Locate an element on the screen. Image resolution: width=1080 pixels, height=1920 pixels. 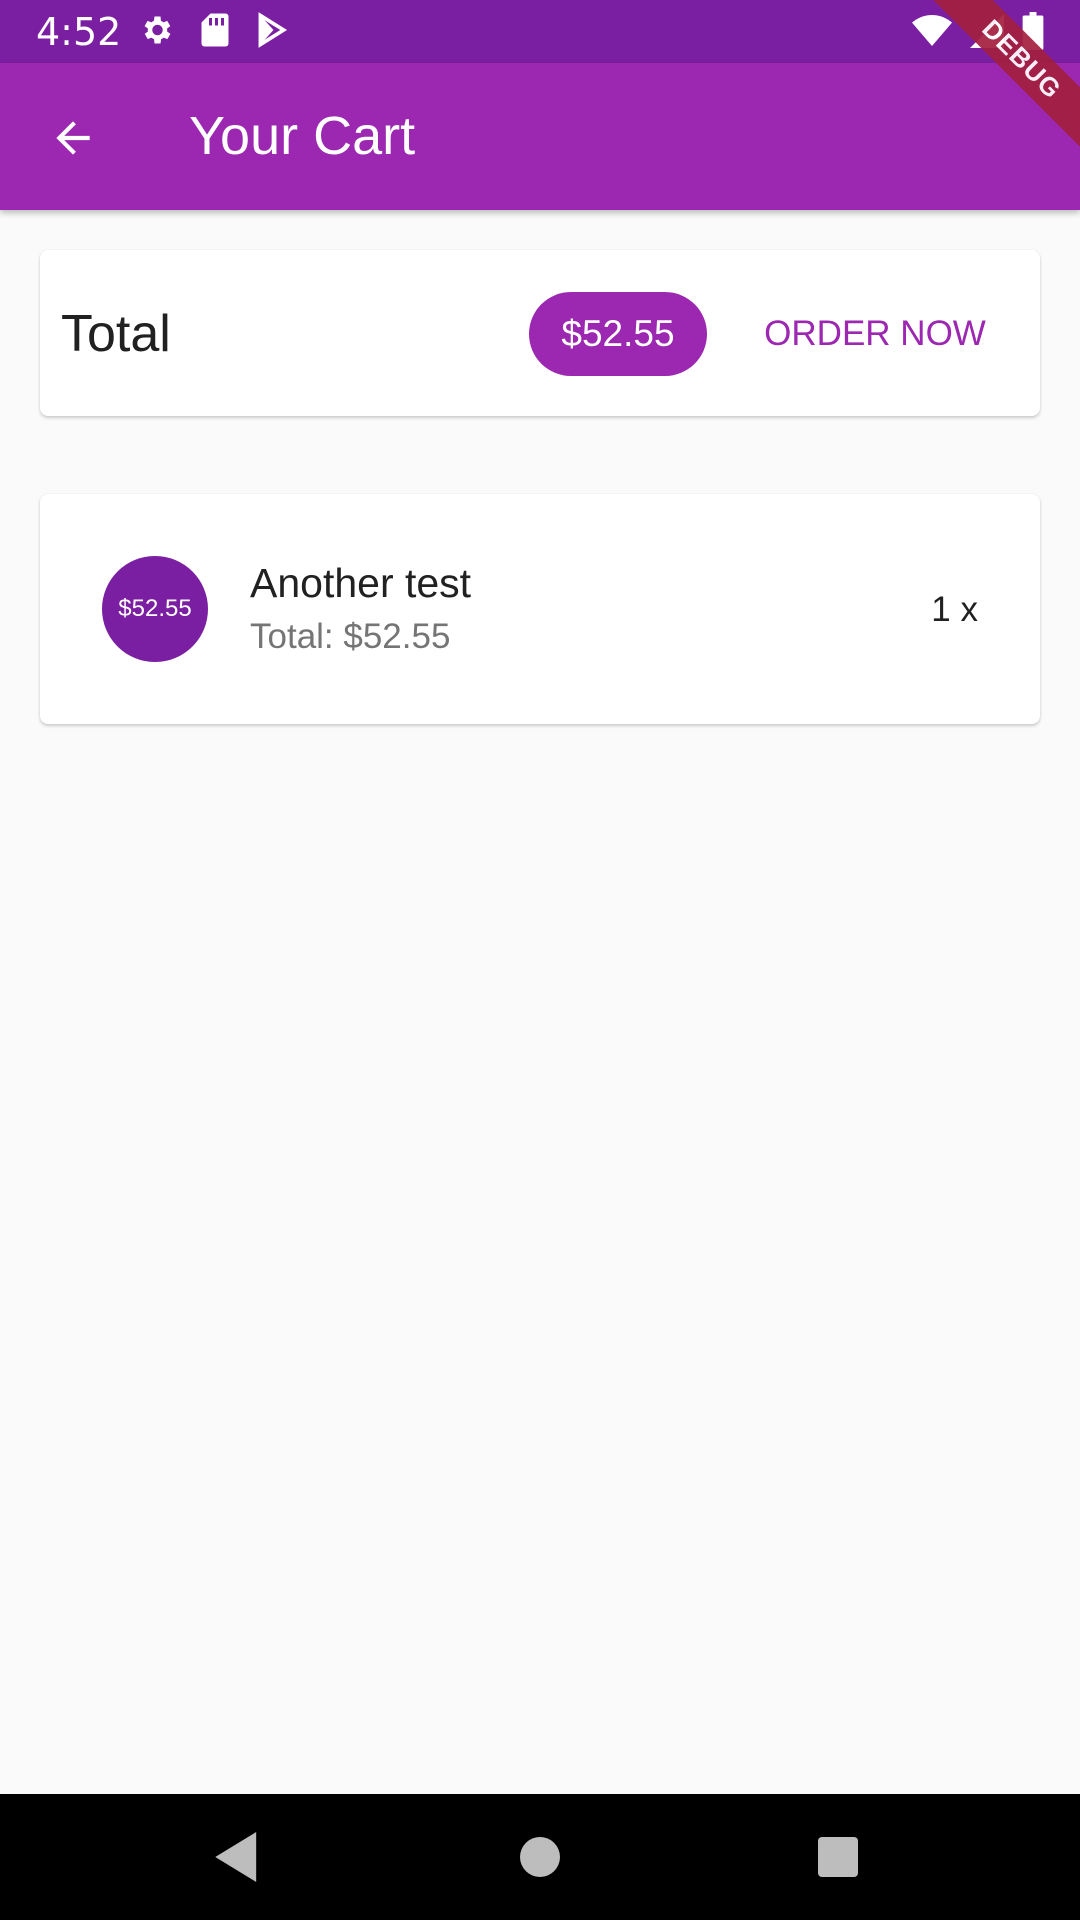
arrow-back-icon is located at coordinates (73, 138).